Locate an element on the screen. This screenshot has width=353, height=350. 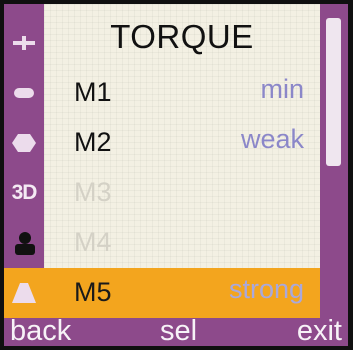
sidebar-tab-person is located at coordinates (24, 243).